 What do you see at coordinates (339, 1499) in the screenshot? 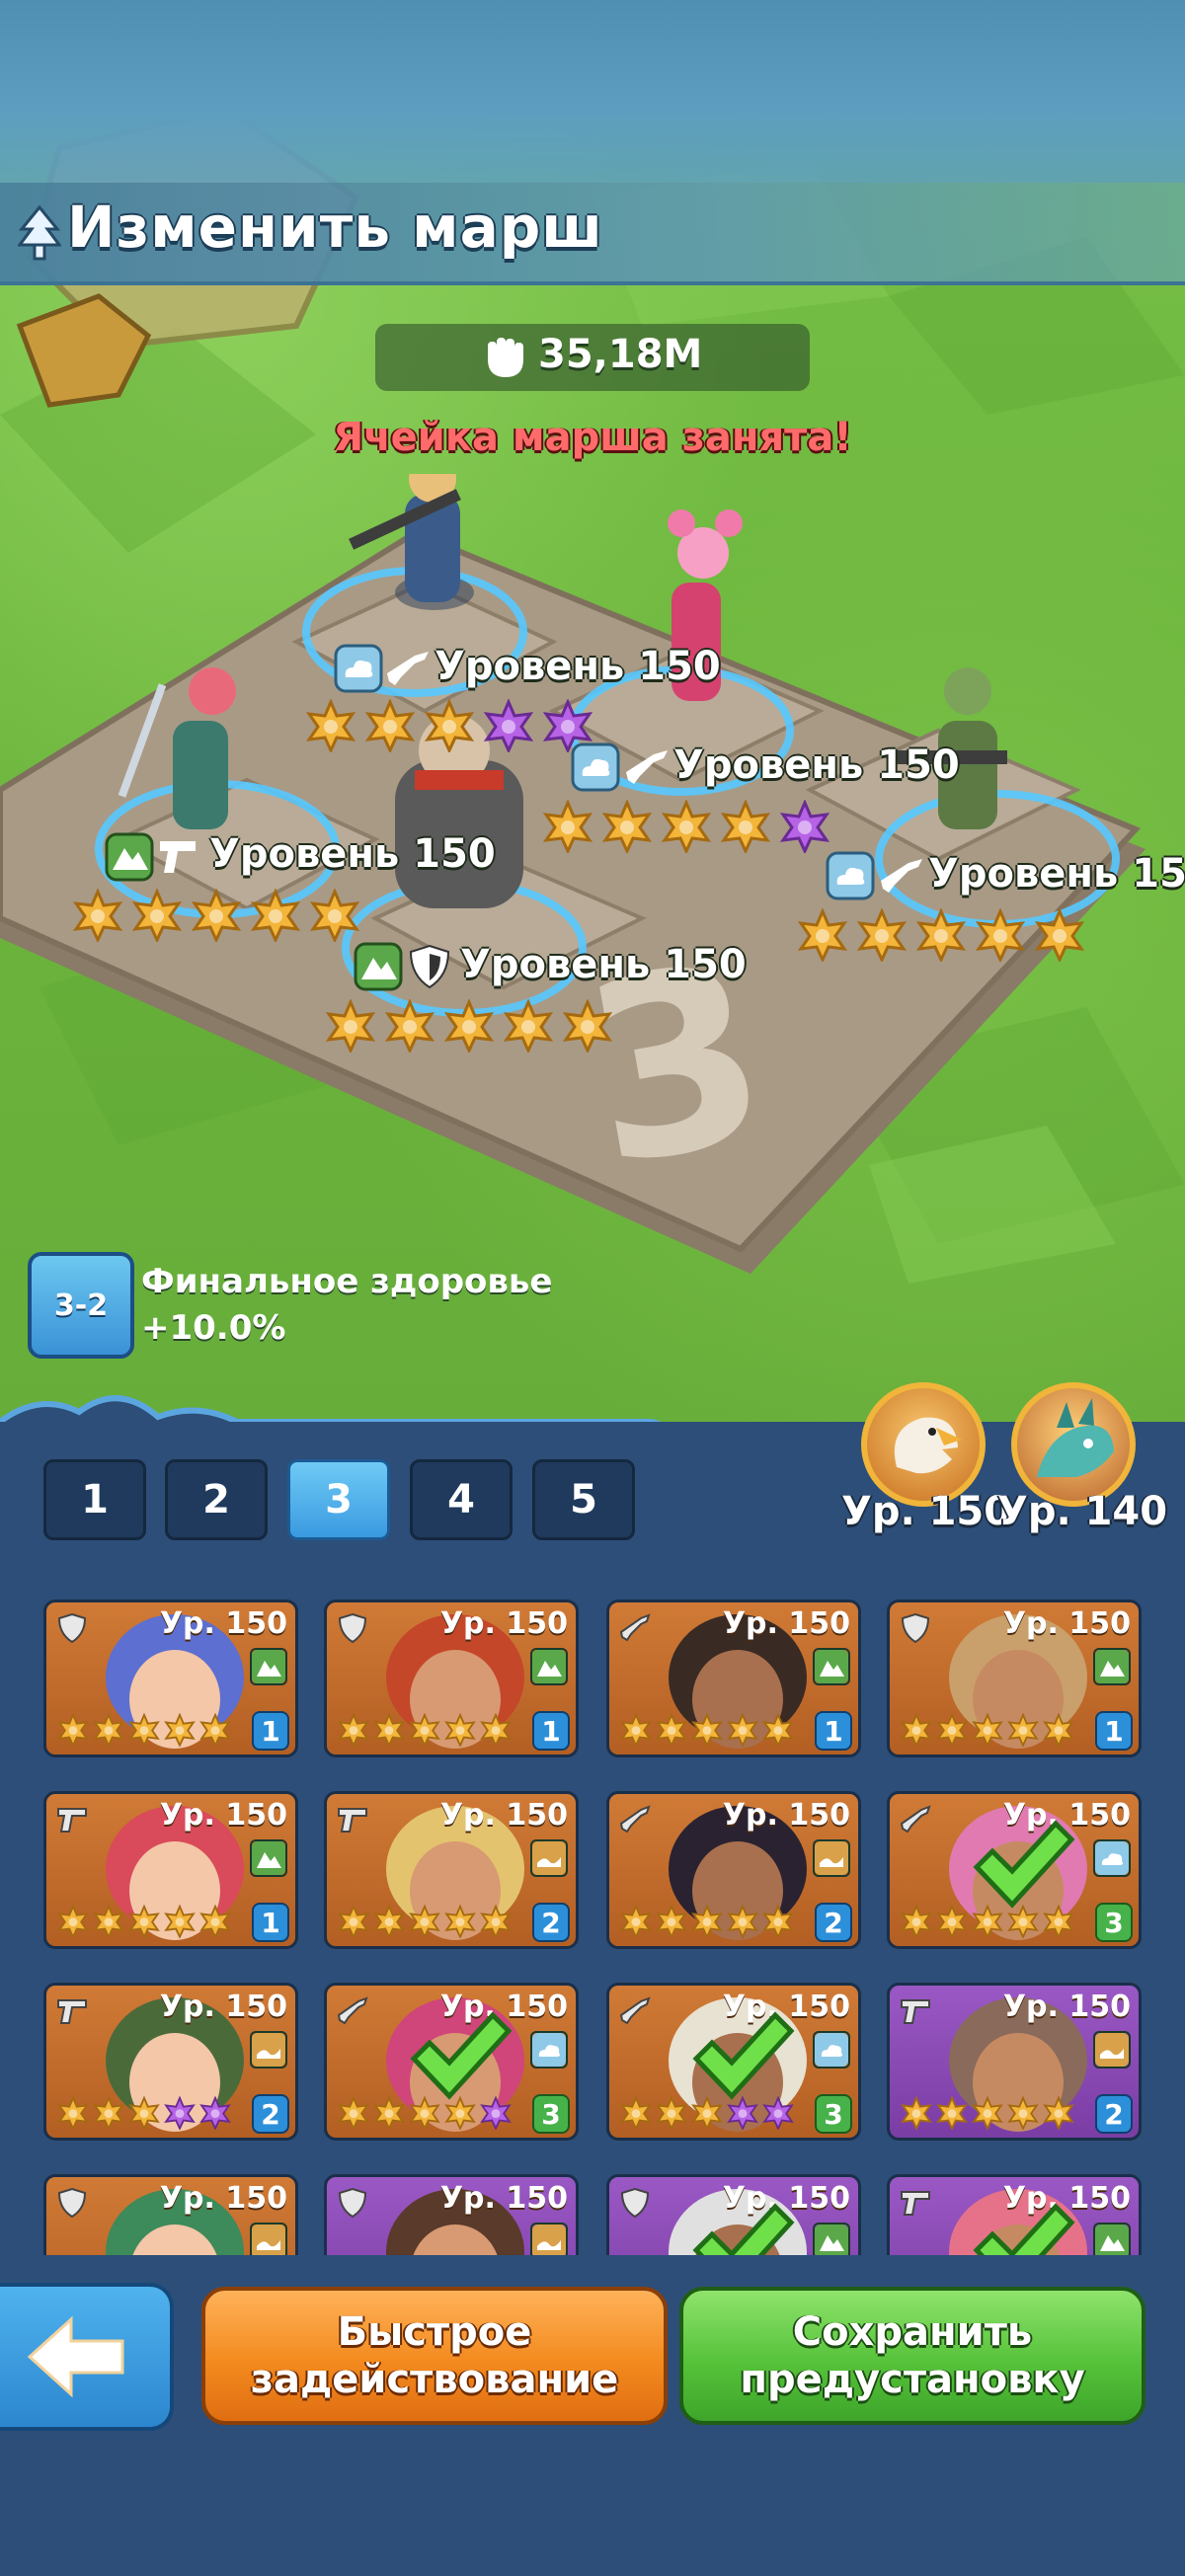
I see `preset-tab-3: 3` at bounding box center [339, 1499].